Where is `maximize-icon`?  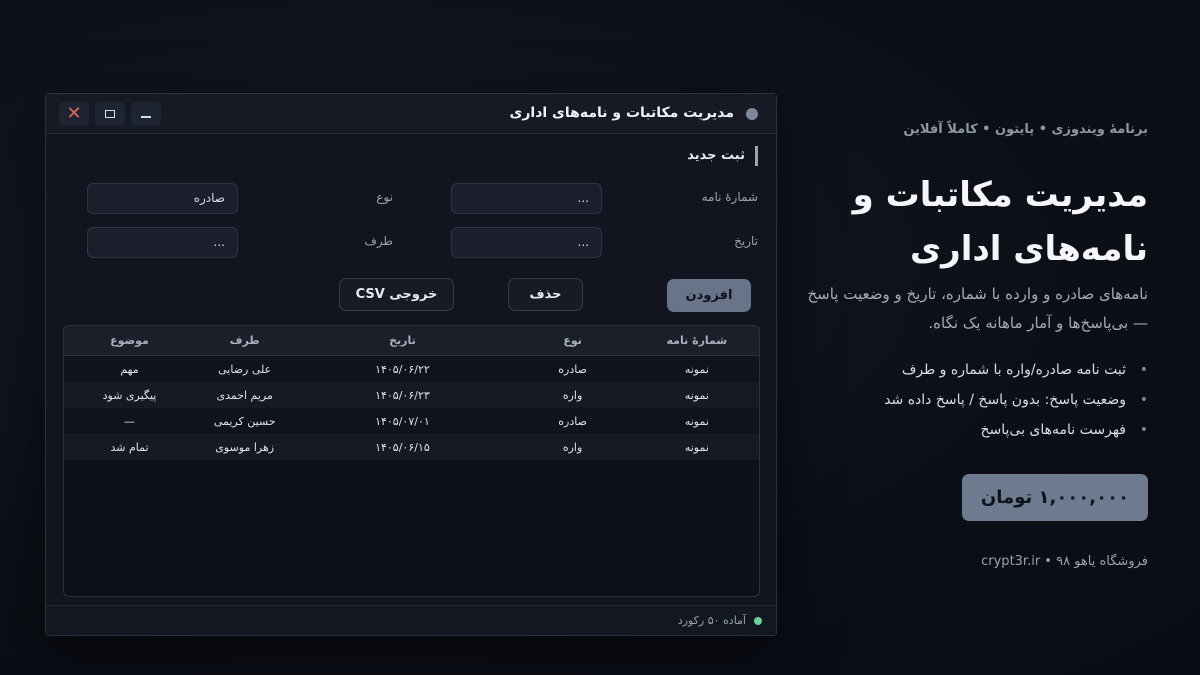 maximize-icon is located at coordinates (110, 114).